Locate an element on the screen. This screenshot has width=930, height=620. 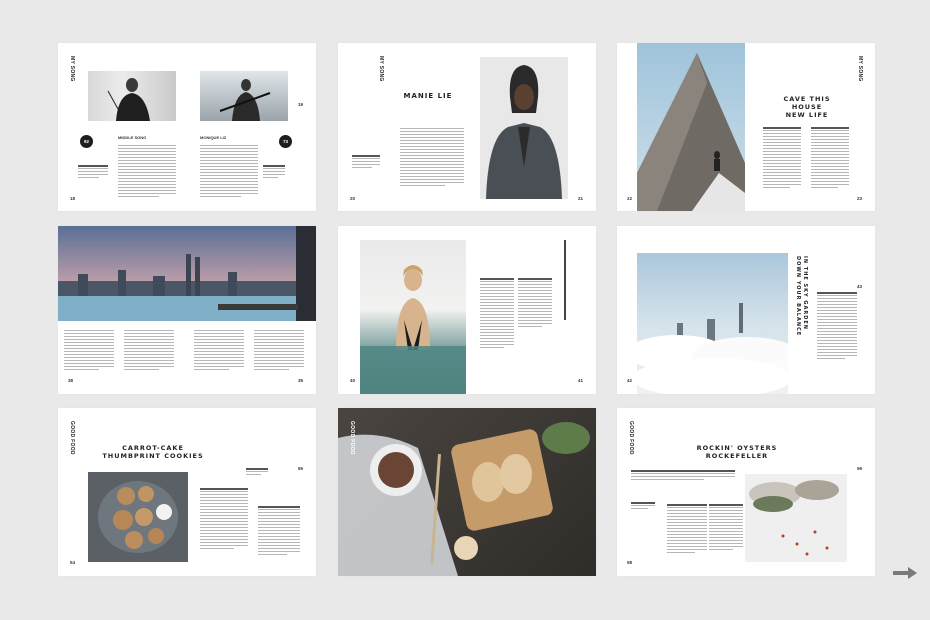
title-line-2: ROCKEFELLER is located at coordinates (737, 456).